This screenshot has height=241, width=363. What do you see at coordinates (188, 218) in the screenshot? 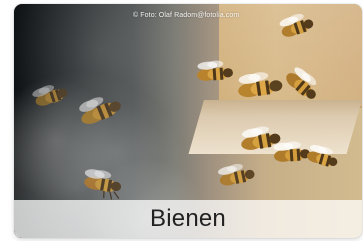
I see `card-title: Bienen` at bounding box center [188, 218].